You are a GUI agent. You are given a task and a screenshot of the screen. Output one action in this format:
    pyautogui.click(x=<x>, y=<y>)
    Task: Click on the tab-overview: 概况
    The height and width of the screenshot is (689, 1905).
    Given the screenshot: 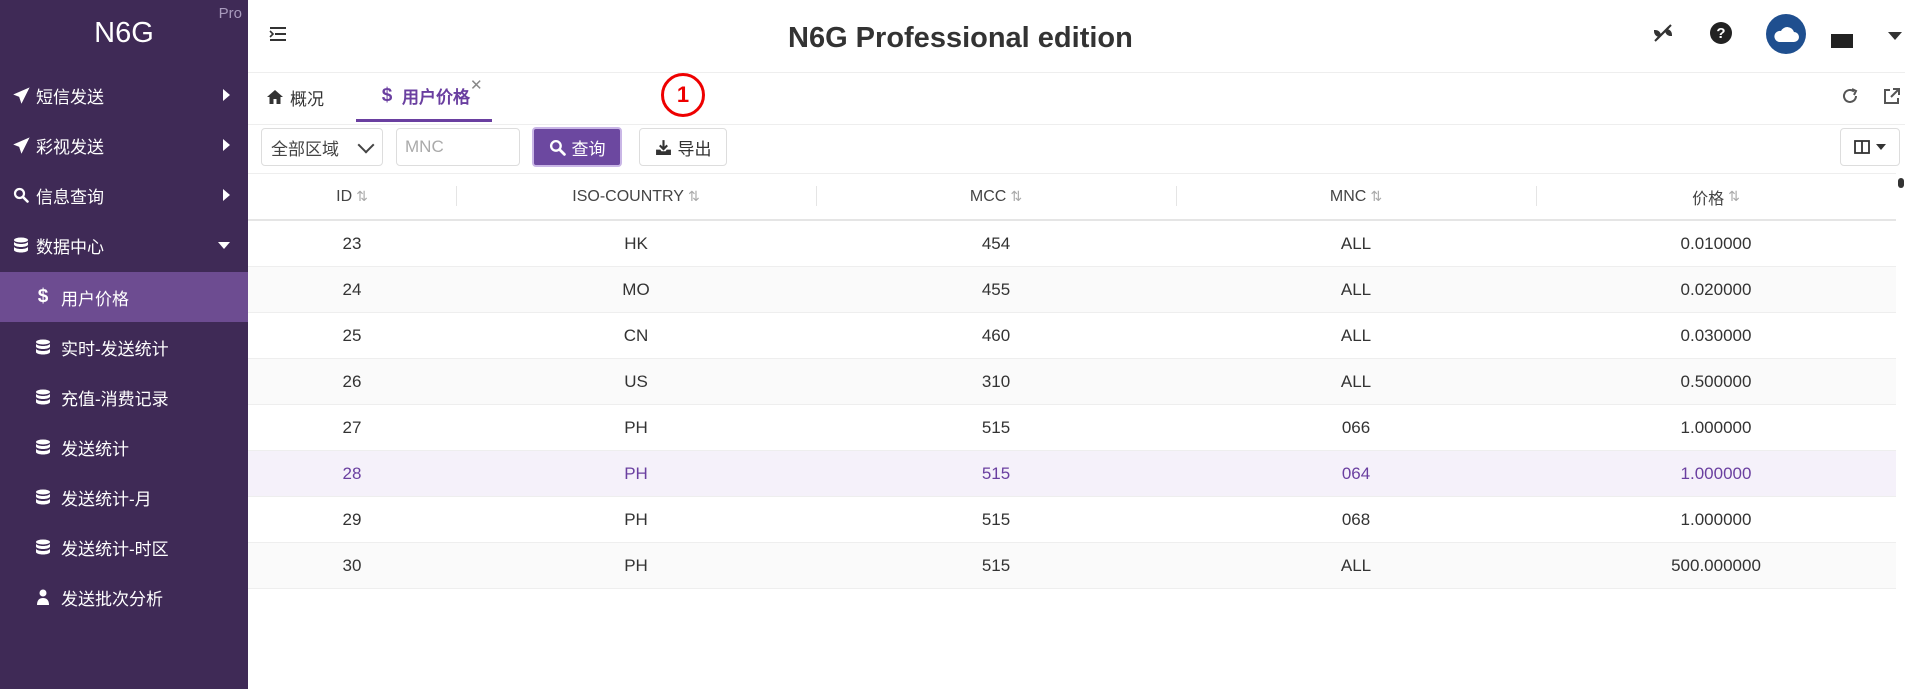 What is the action you would take?
    pyautogui.click(x=295, y=97)
    